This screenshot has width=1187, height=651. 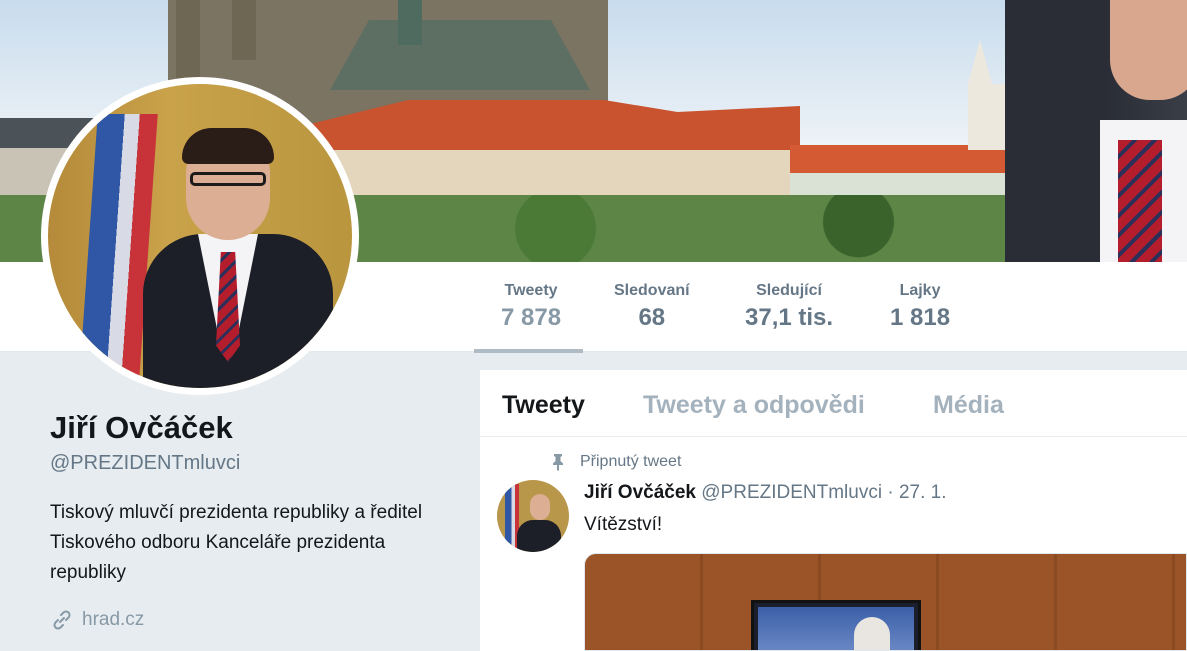 What do you see at coordinates (623, 524) in the screenshot?
I see `tweet-text: Vítězství!` at bounding box center [623, 524].